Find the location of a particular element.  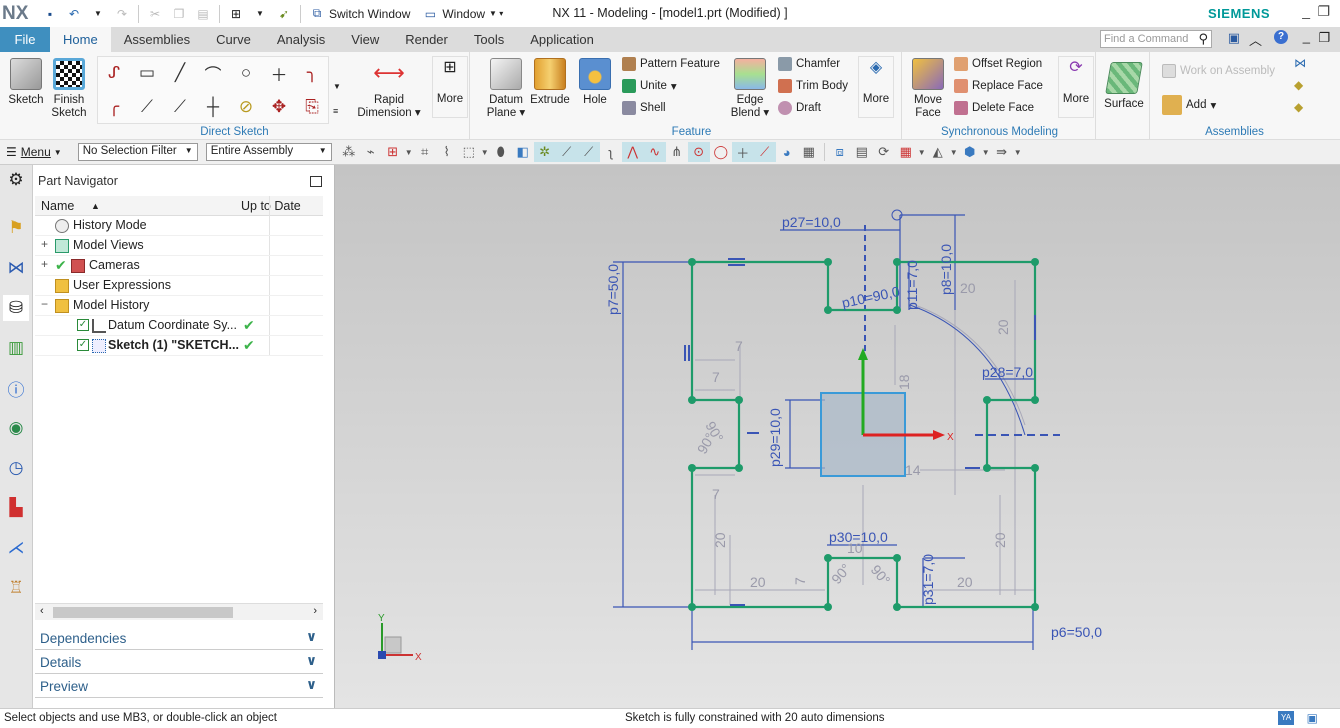

hole-button: Hole is located at coordinates (595, 82).